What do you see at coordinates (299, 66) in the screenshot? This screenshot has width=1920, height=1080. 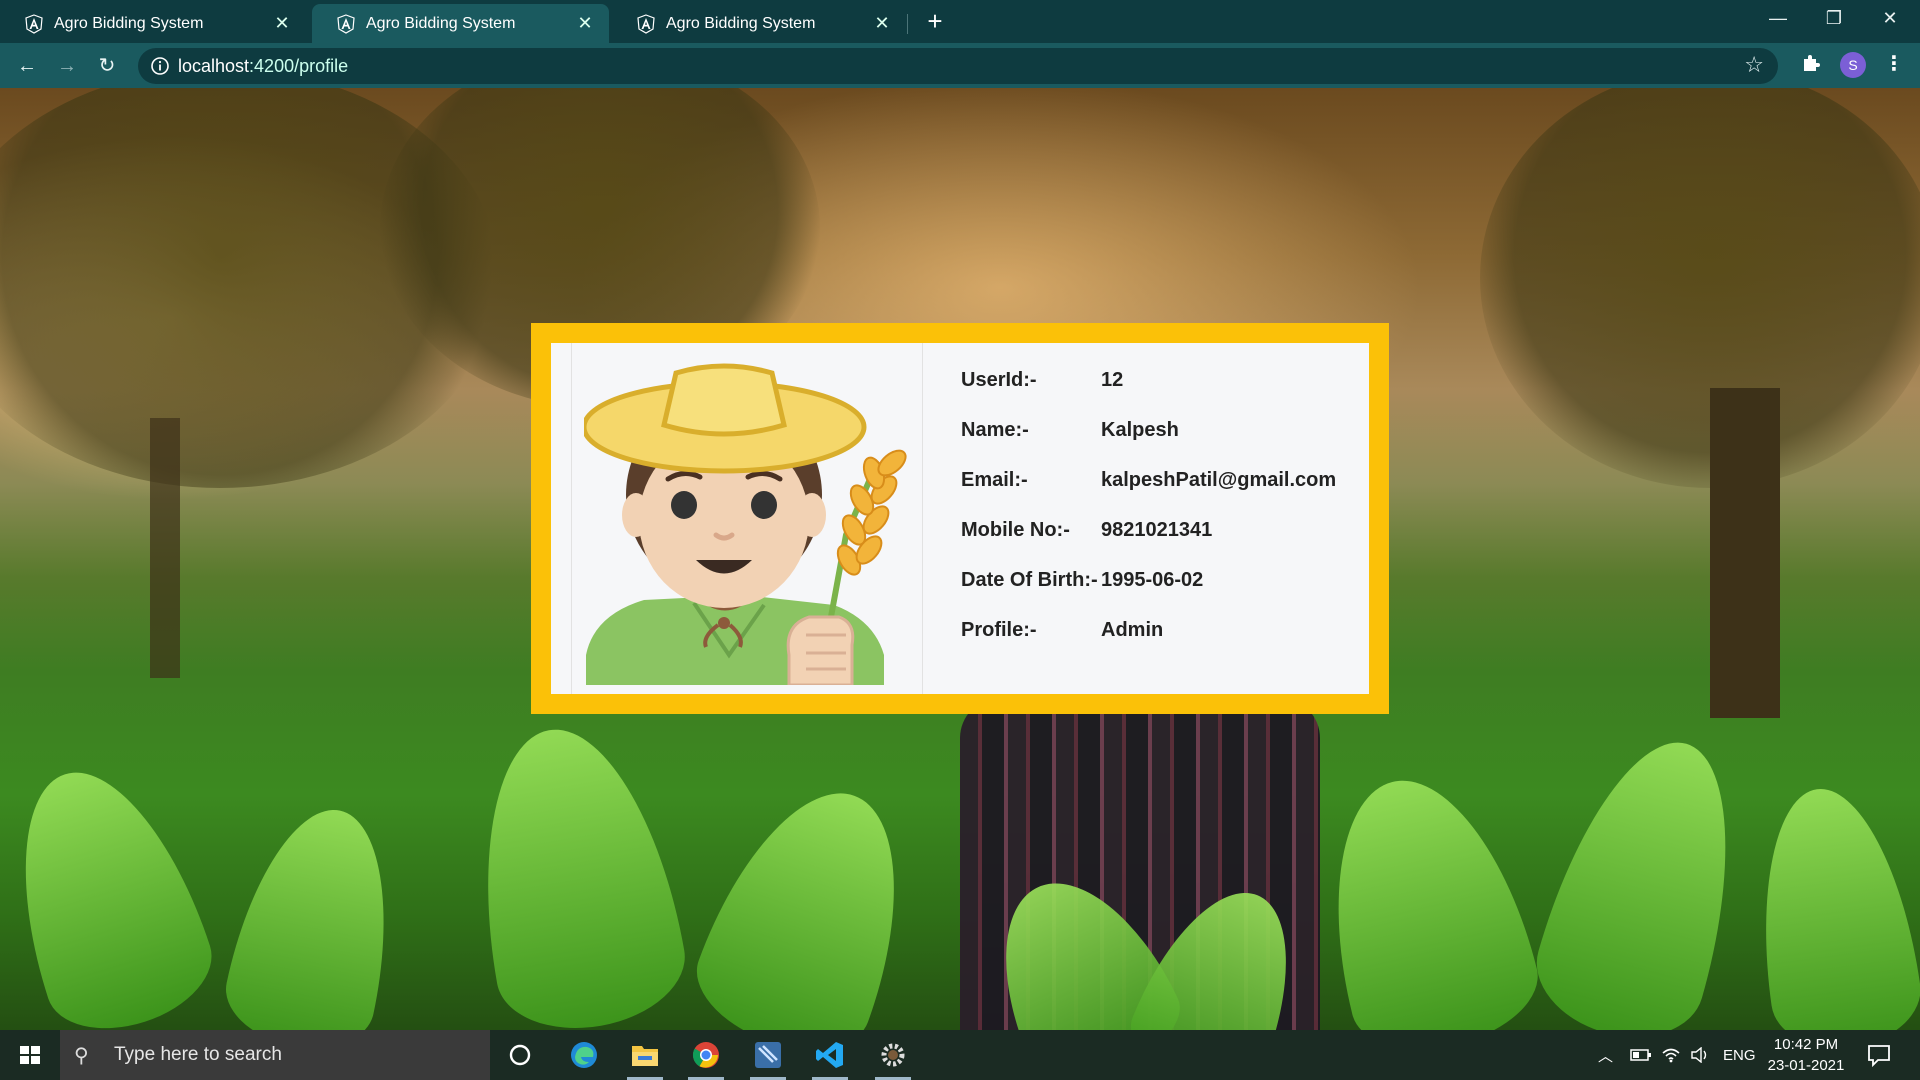 I see `url-path: :4200/profile` at bounding box center [299, 66].